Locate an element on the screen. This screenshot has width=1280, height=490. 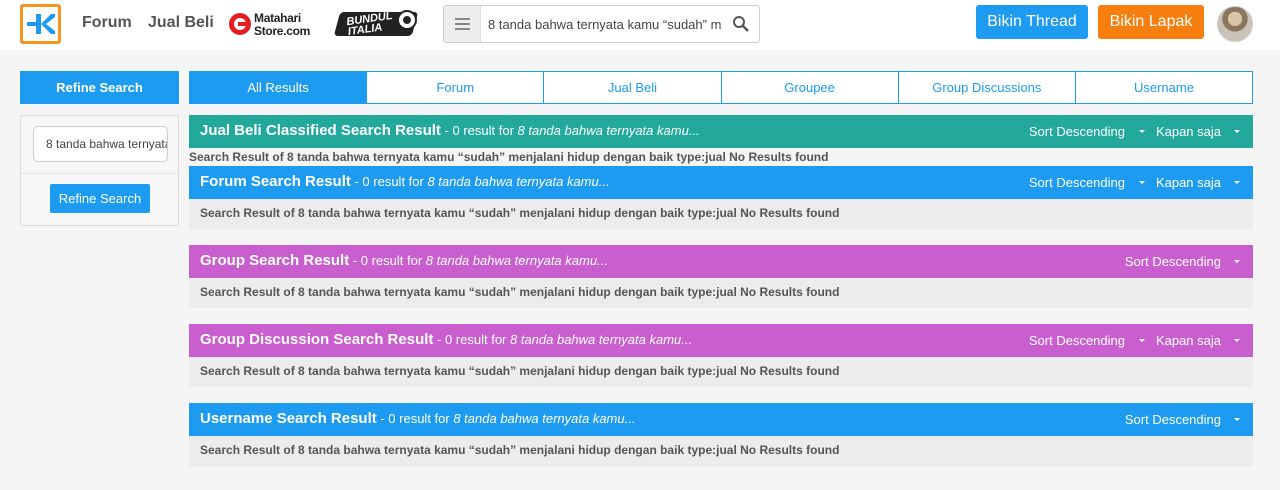
soccer-ball-icon is located at coordinates (407, 20).